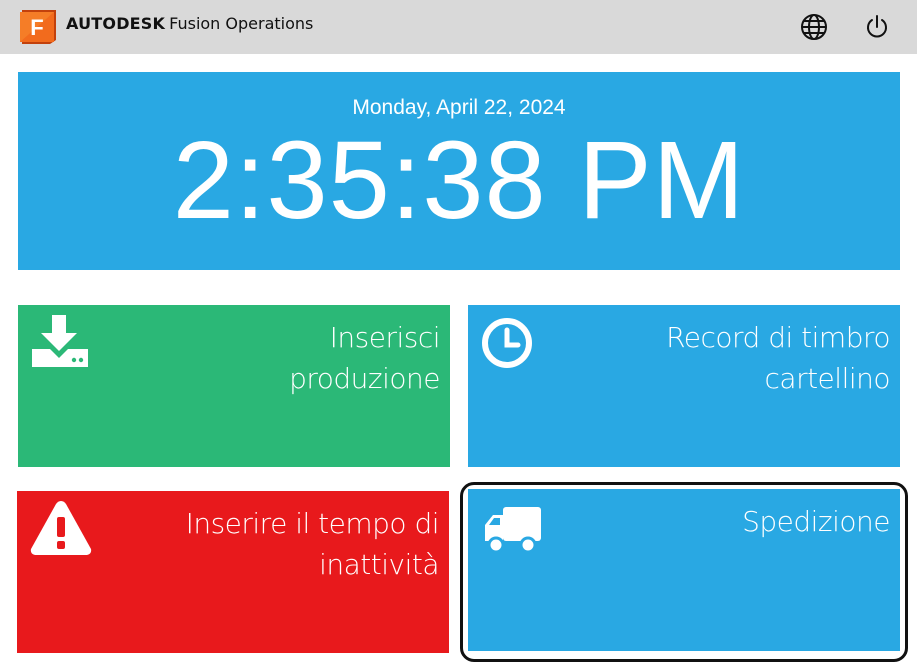  What do you see at coordinates (459, 180) in the screenshot?
I see `current-time: 2:35:38 PM` at bounding box center [459, 180].